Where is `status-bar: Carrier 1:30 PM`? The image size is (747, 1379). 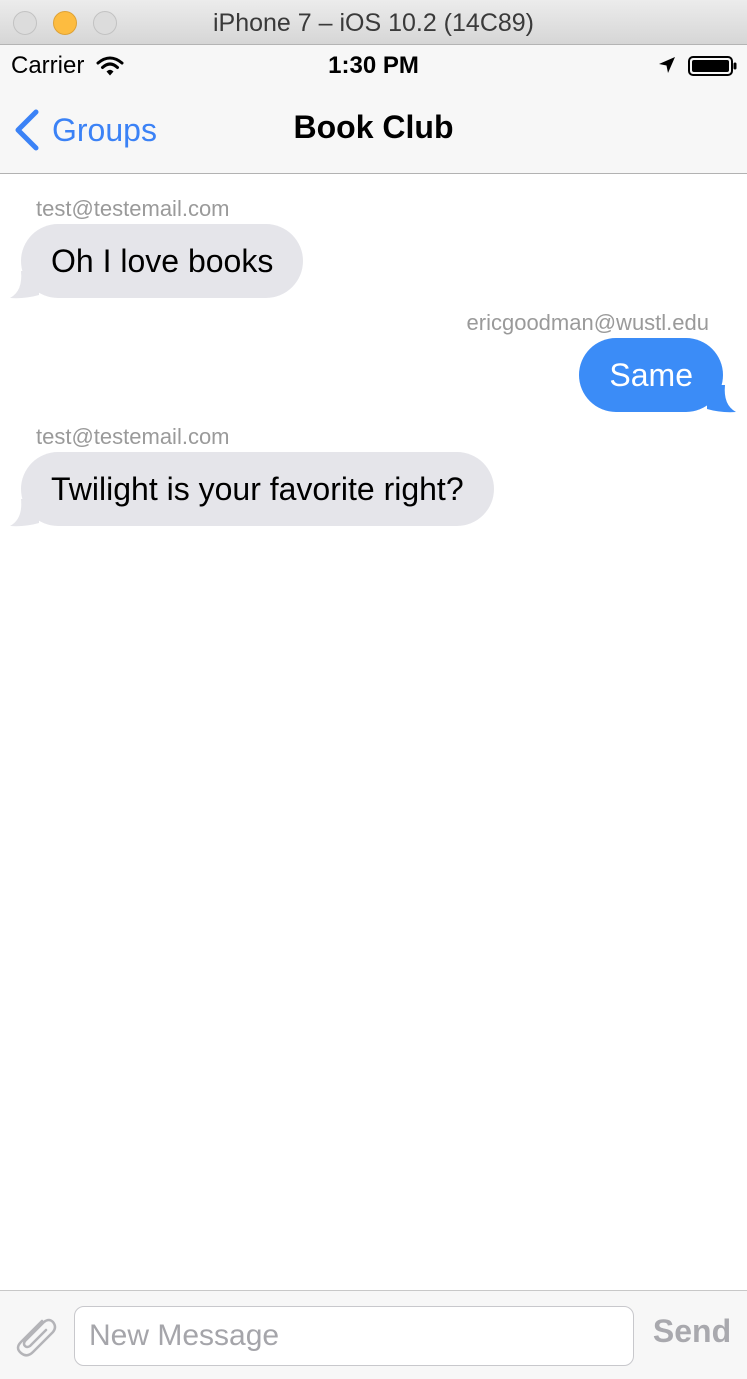
status-bar: Carrier 1:30 PM is located at coordinates (373, 66).